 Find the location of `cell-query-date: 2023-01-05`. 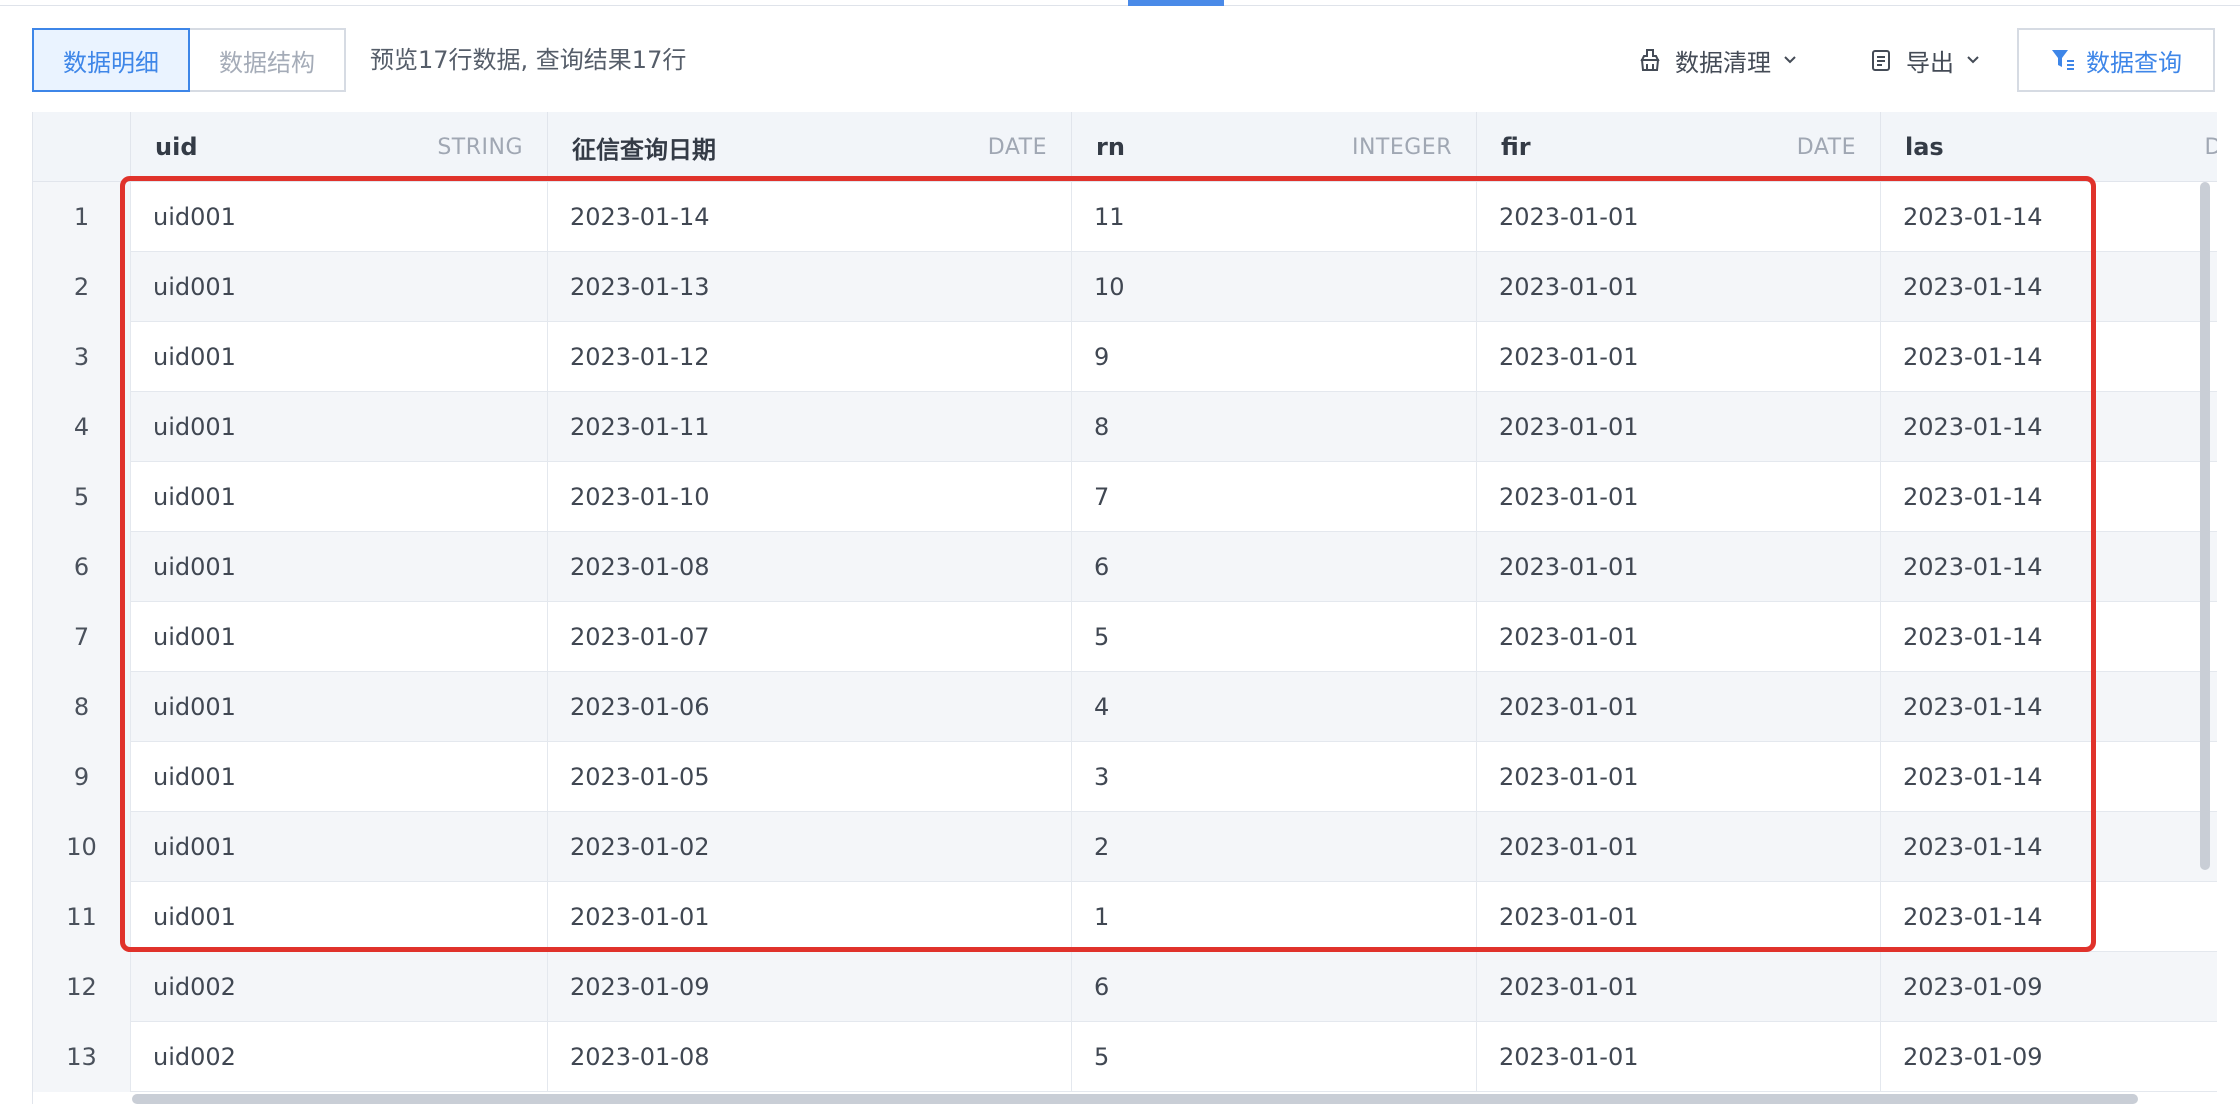

cell-query-date: 2023-01-05 is located at coordinates (810, 777).